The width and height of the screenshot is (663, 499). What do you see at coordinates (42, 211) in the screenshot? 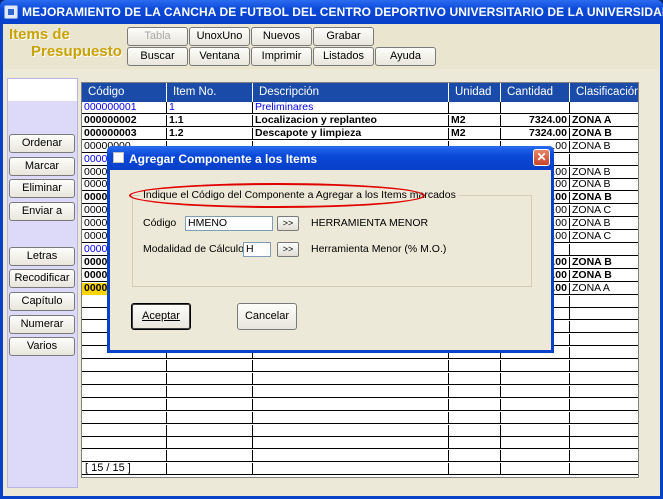
I see `enviar-a-button: Enviar a` at bounding box center [42, 211].